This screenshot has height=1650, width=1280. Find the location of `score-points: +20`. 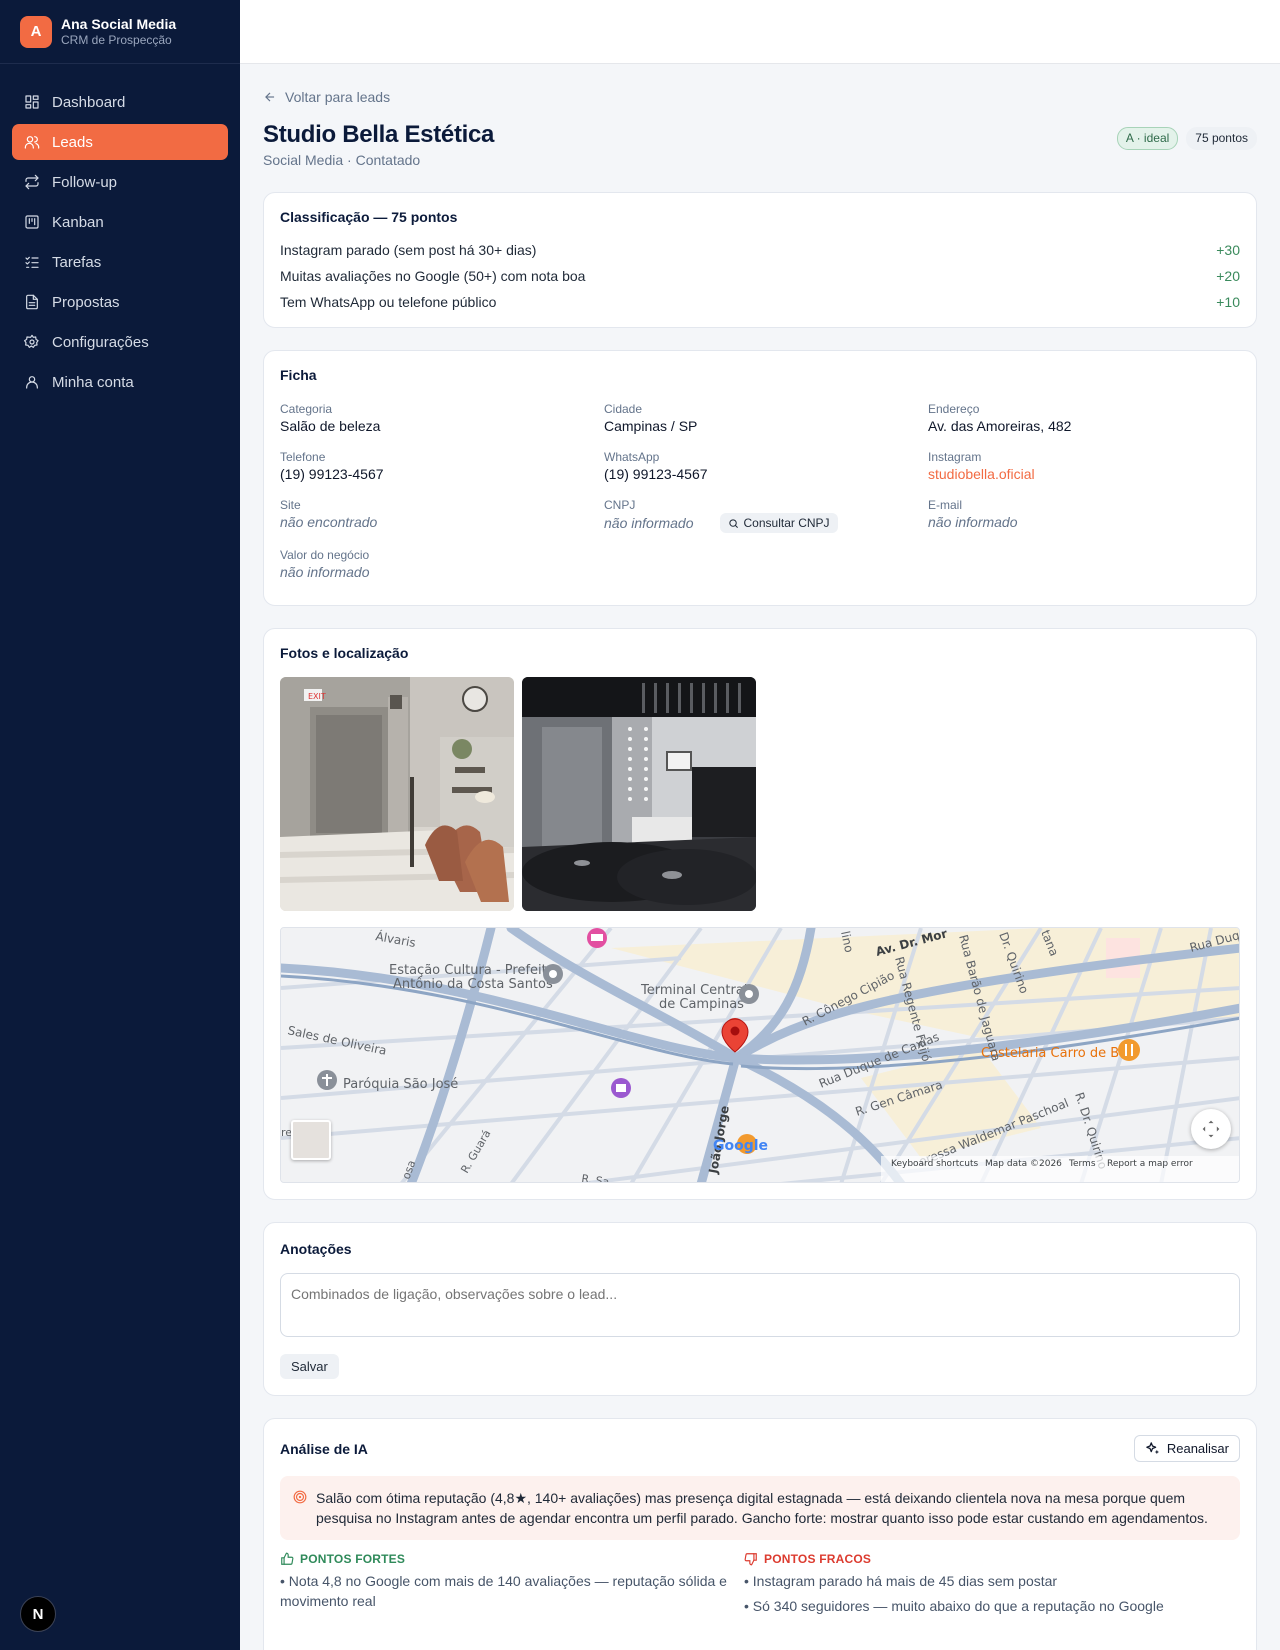

score-points: +20 is located at coordinates (1228, 276).